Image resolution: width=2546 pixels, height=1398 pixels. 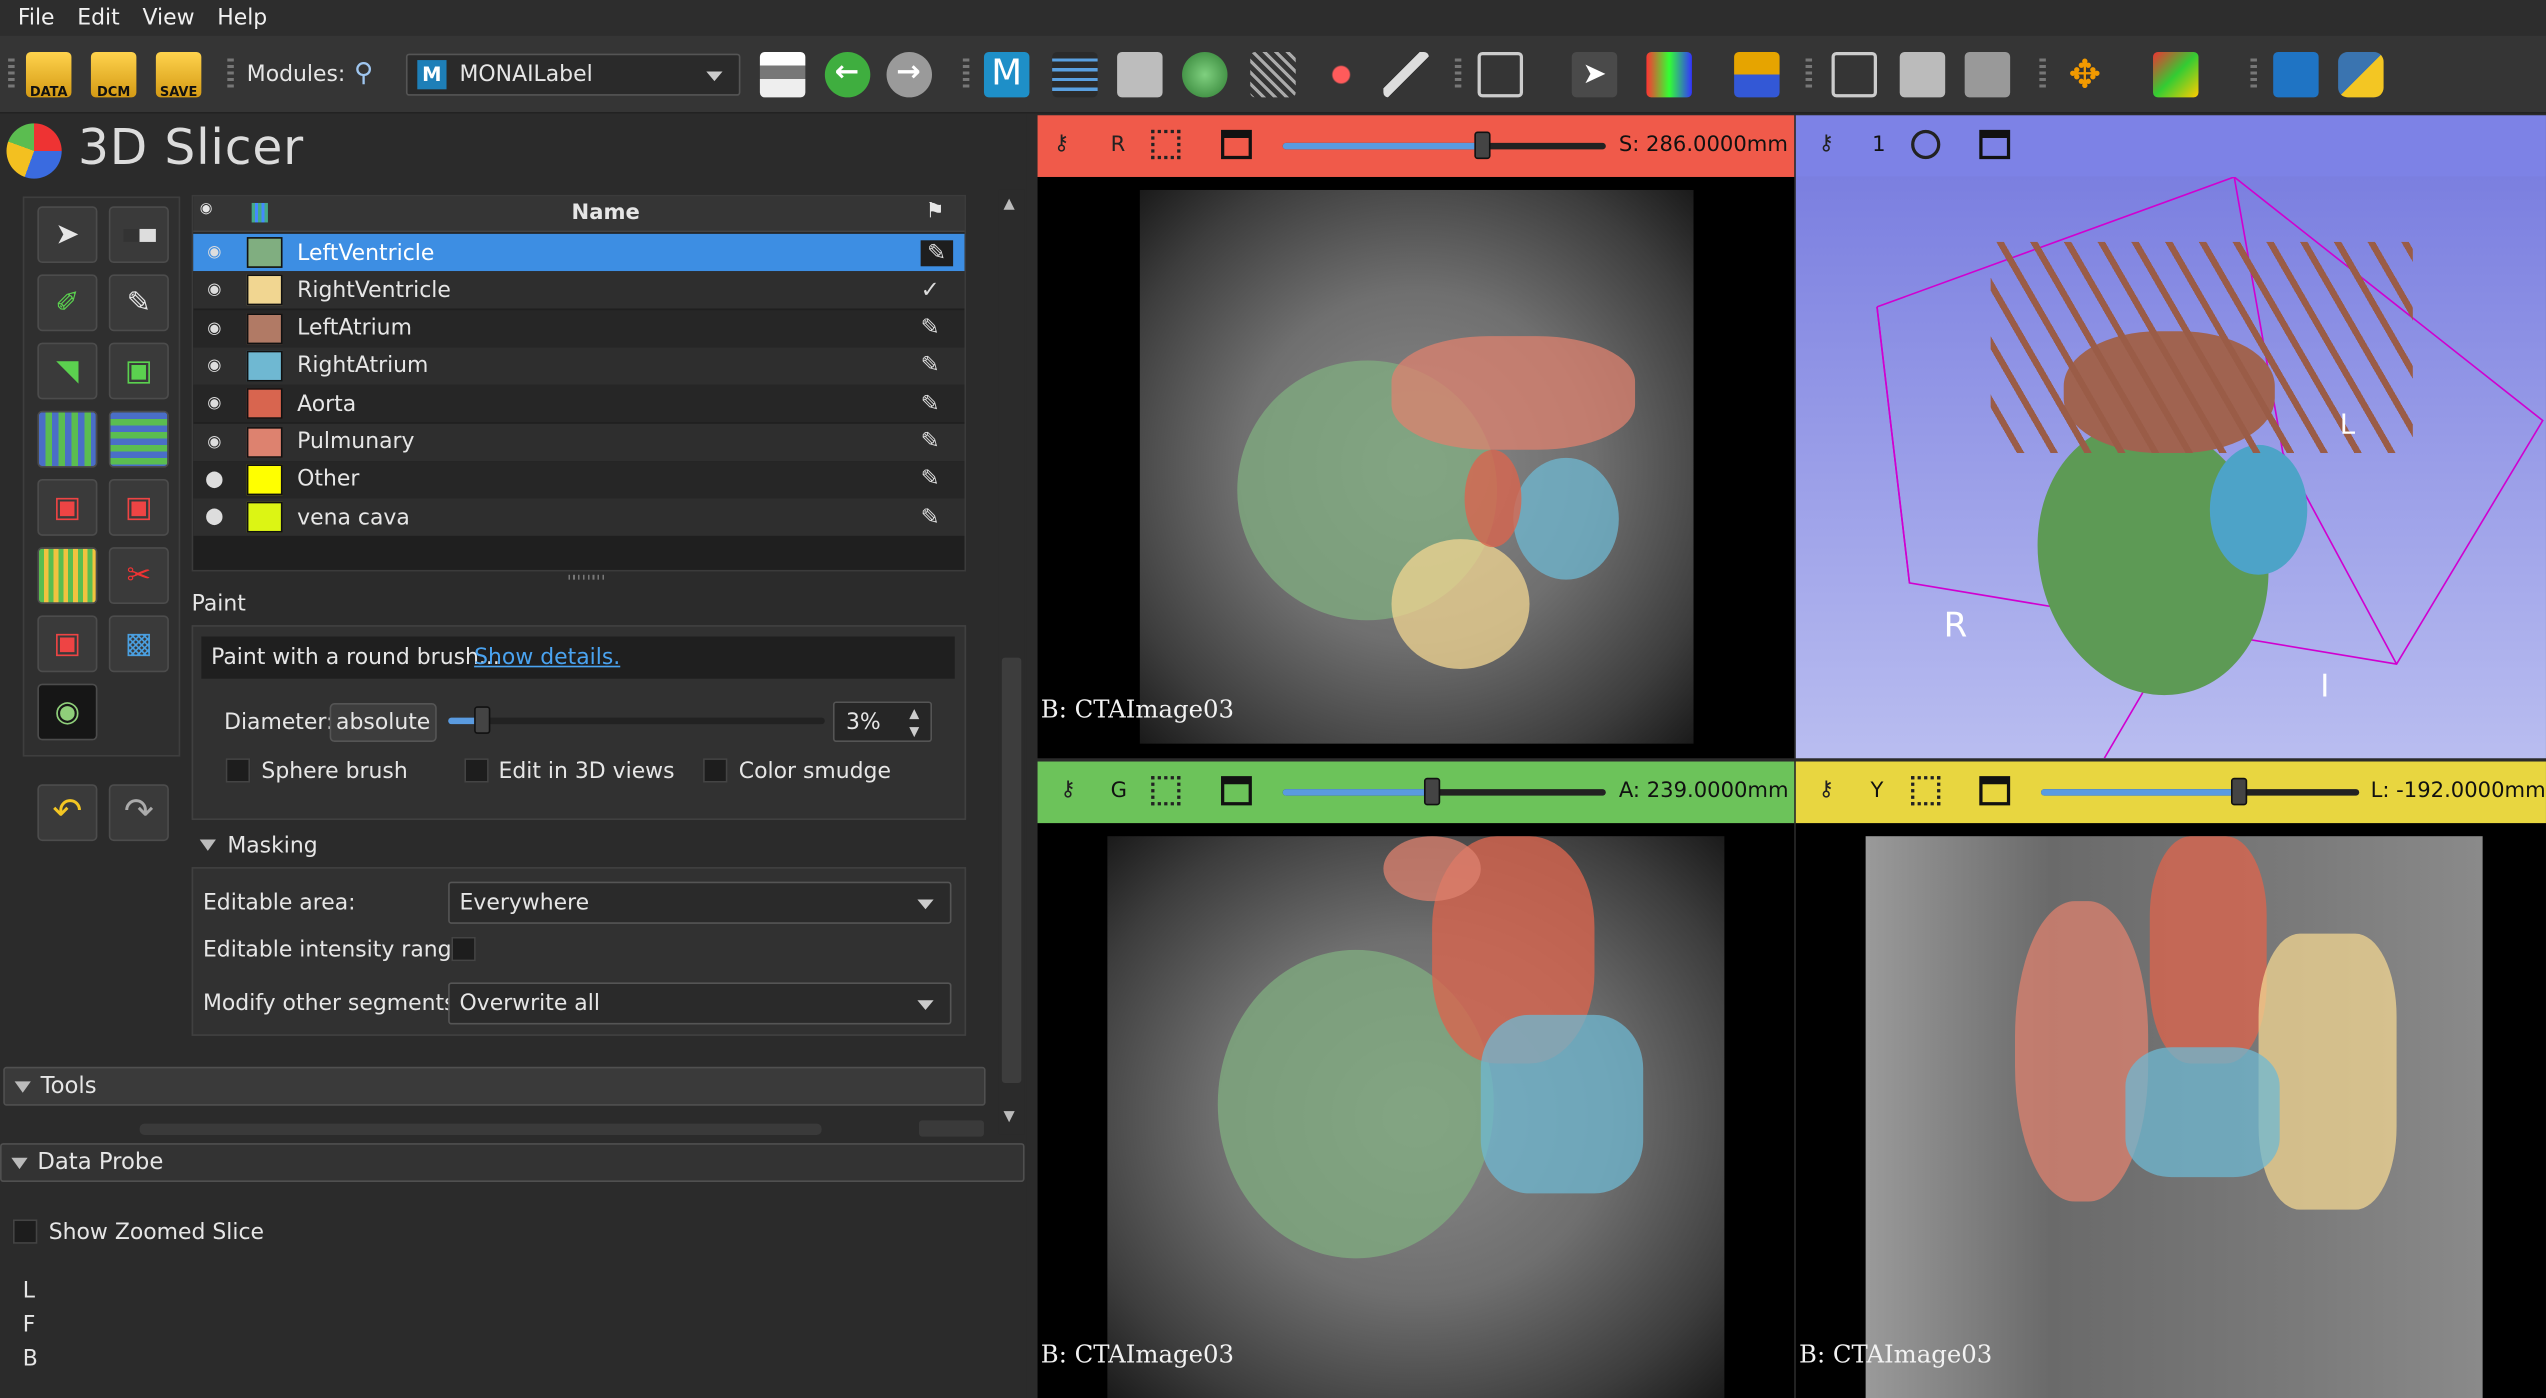 I want to click on segment-row: ◉ LeftVentricle ✎, so click(x=579, y=252).